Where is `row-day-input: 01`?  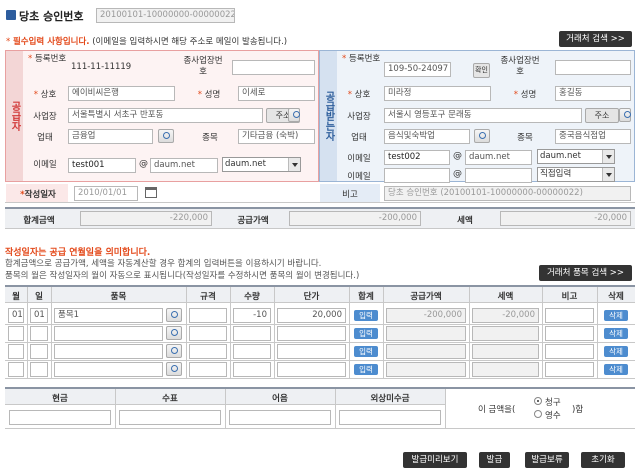 row-day-input: 01 is located at coordinates (39, 315).